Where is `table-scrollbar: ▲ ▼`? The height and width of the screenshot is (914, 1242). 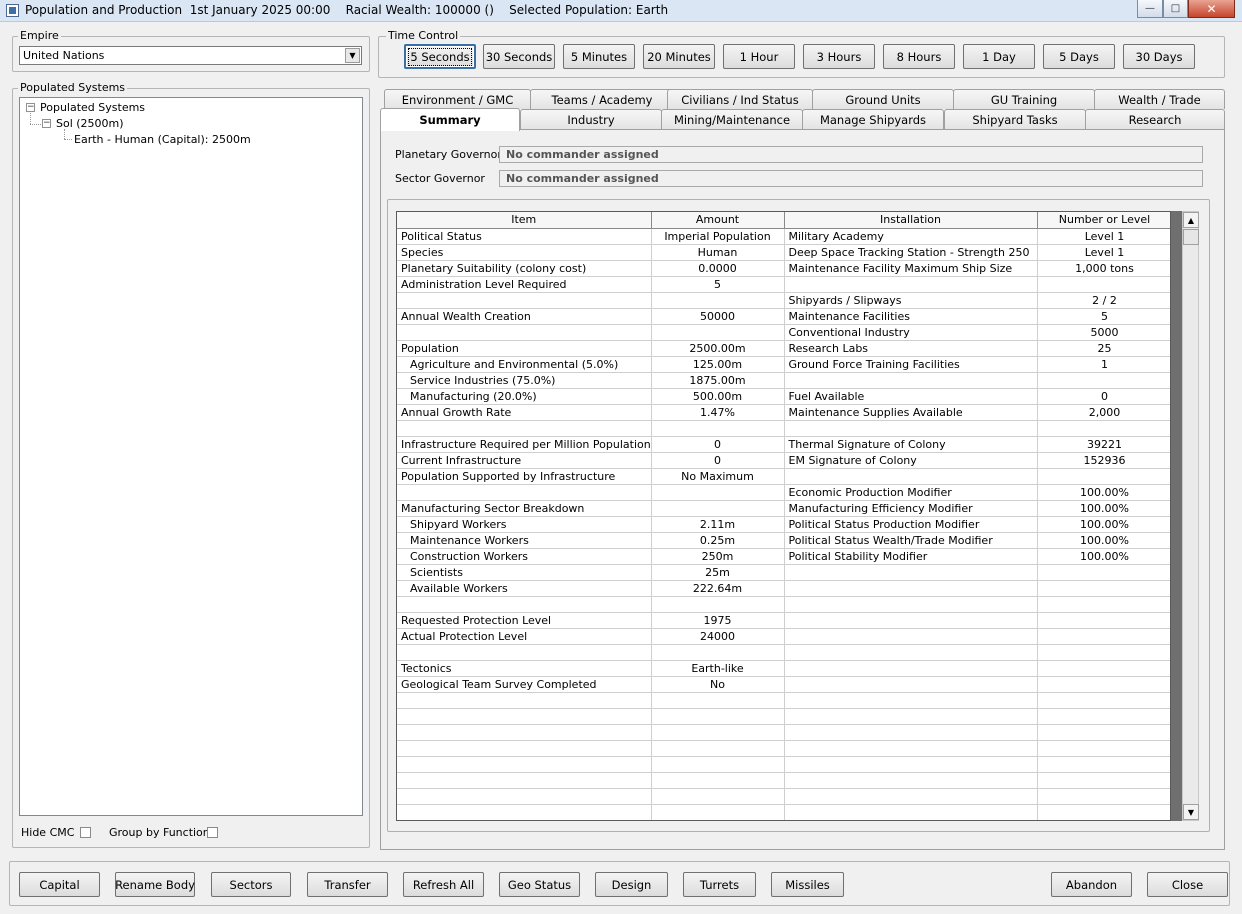 table-scrollbar: ▲ ▼ is located at coordinates (1186, 516).